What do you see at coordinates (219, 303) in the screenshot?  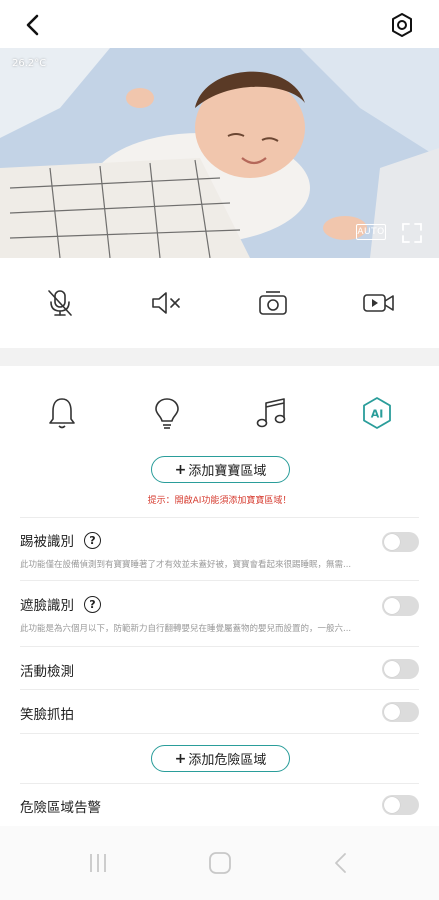 I see `camera-controls` at bounding box center [219, 303].